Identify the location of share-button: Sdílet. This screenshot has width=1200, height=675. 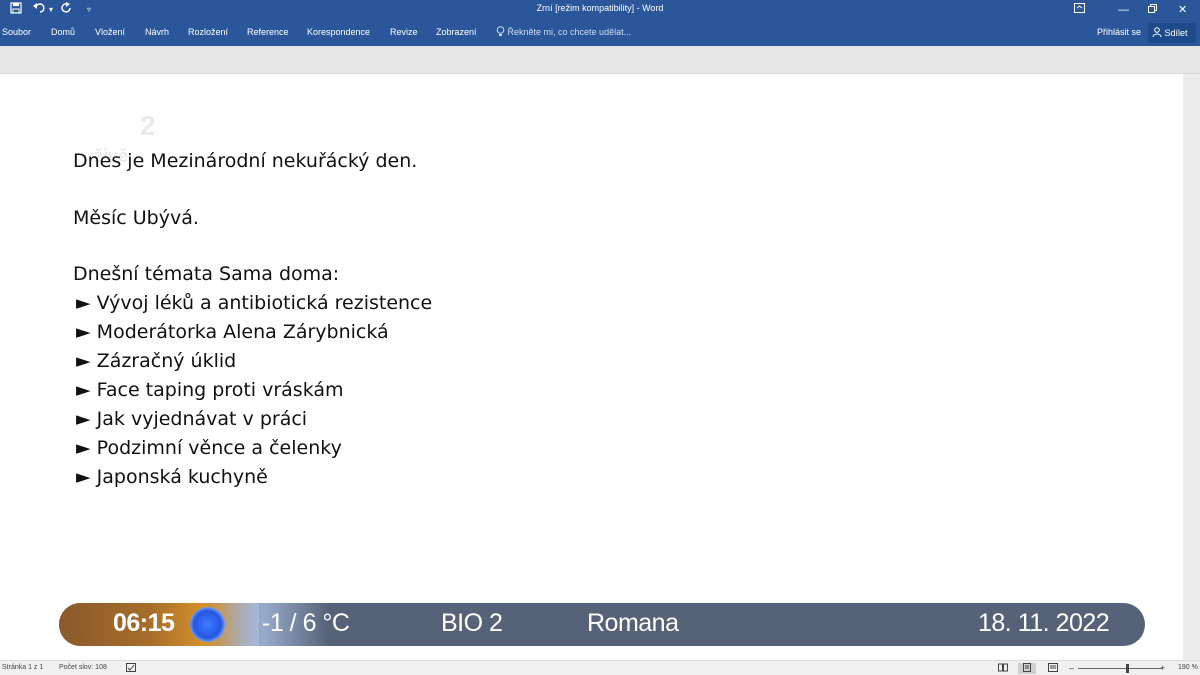
(1172, 33).